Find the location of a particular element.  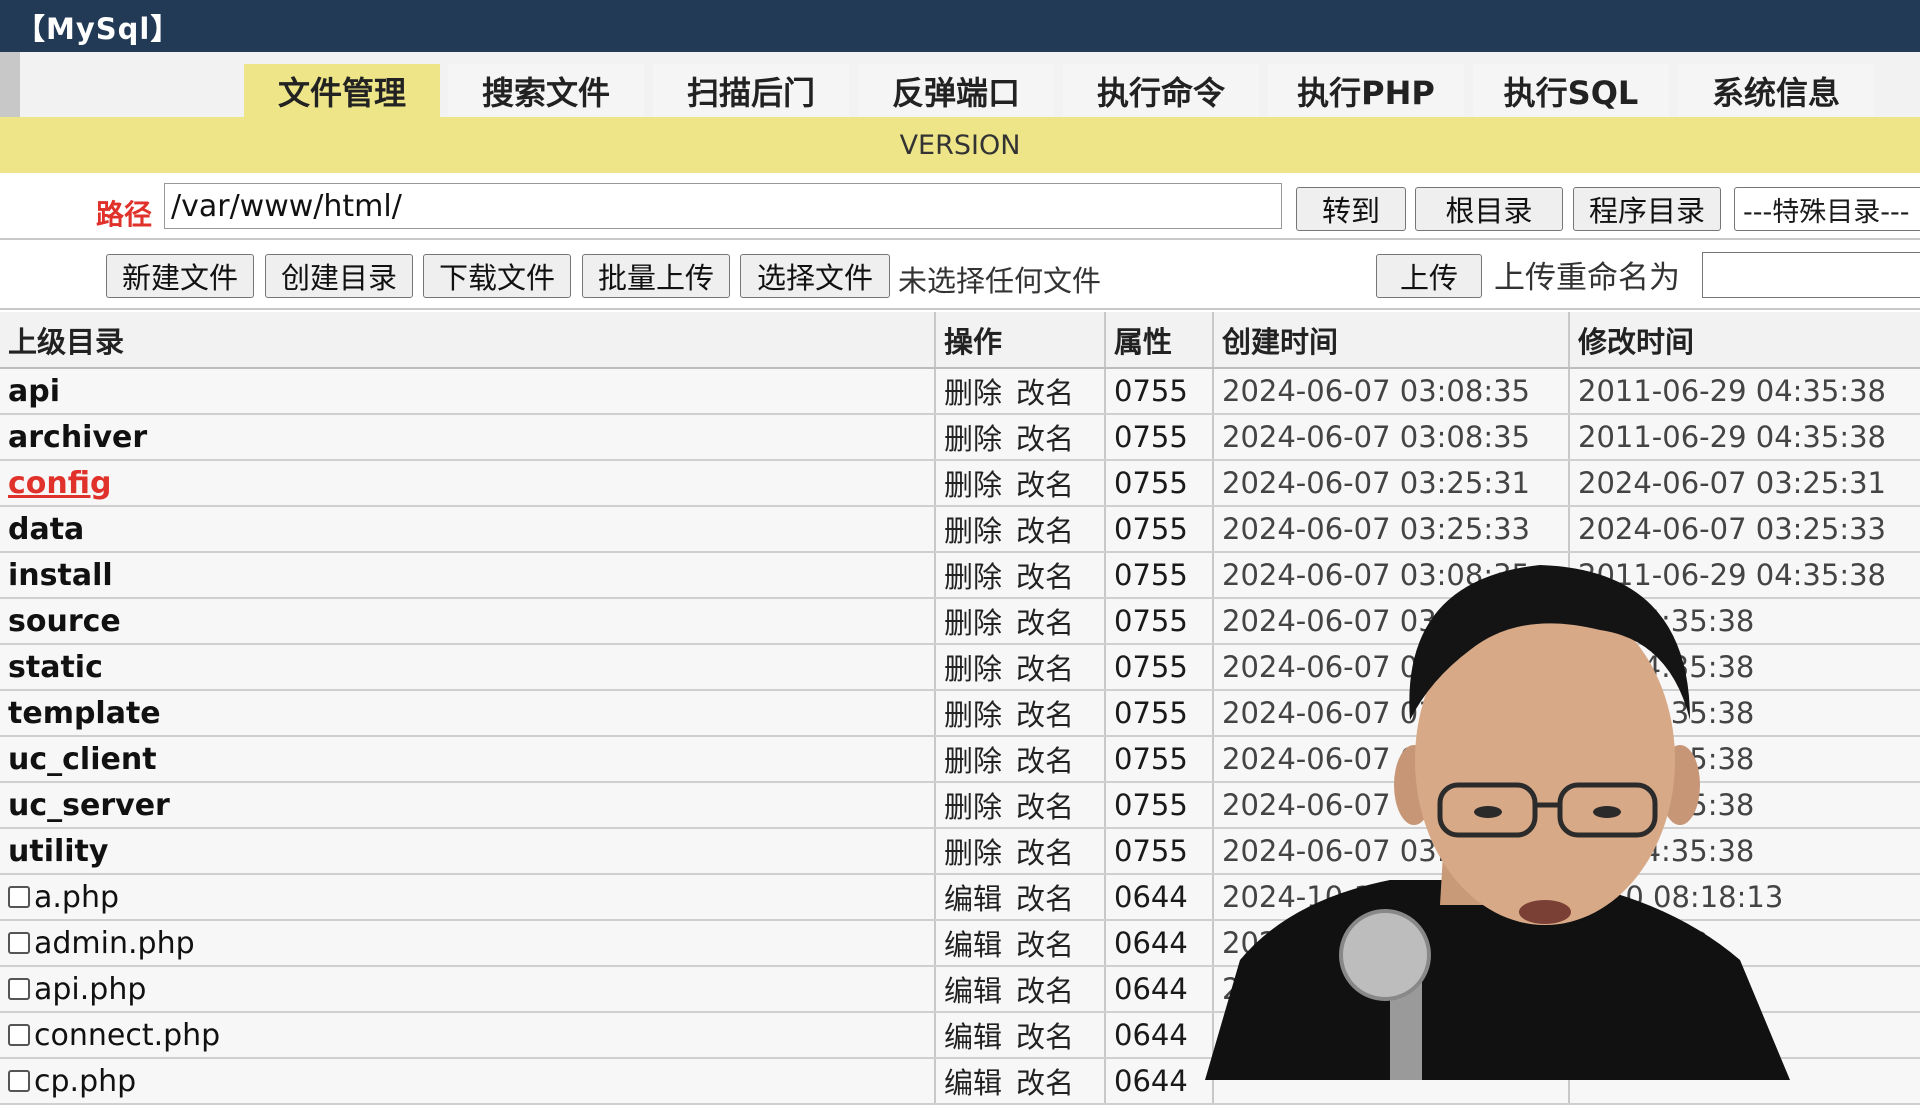

directory-link: install is located at coordinates (60, 575).